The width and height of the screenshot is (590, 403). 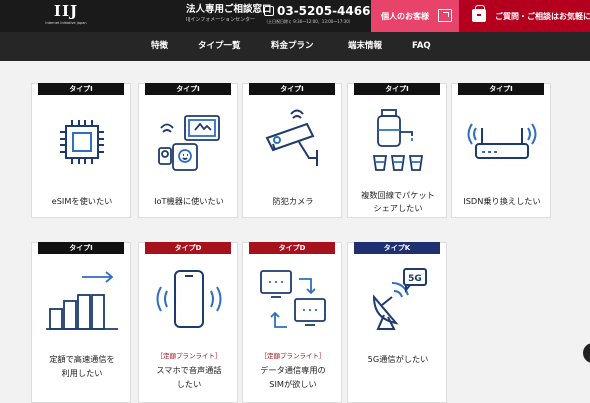 I want to click on card-label-line-1: 複数回線でパケット, so click(x=398, y=195).